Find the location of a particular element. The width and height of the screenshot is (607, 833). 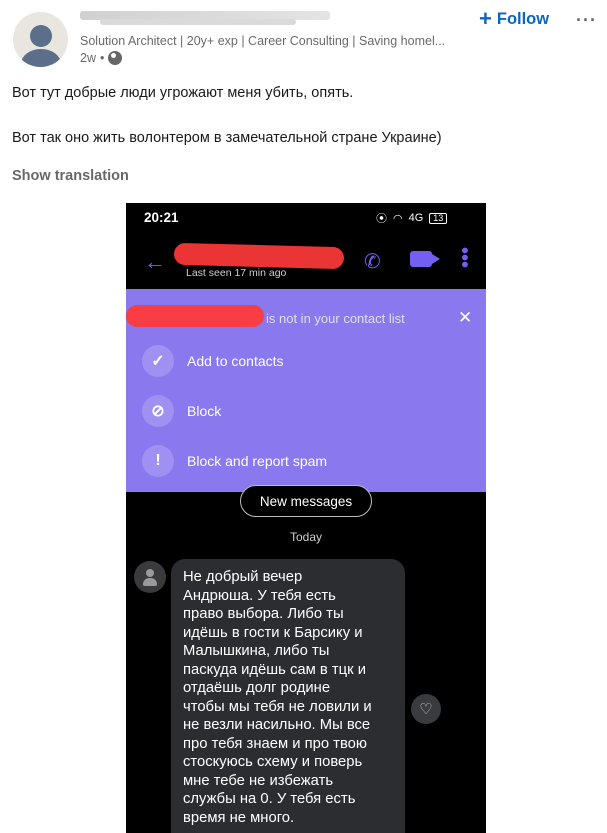

banner-name-redacted is located at coordinates (195, 316).